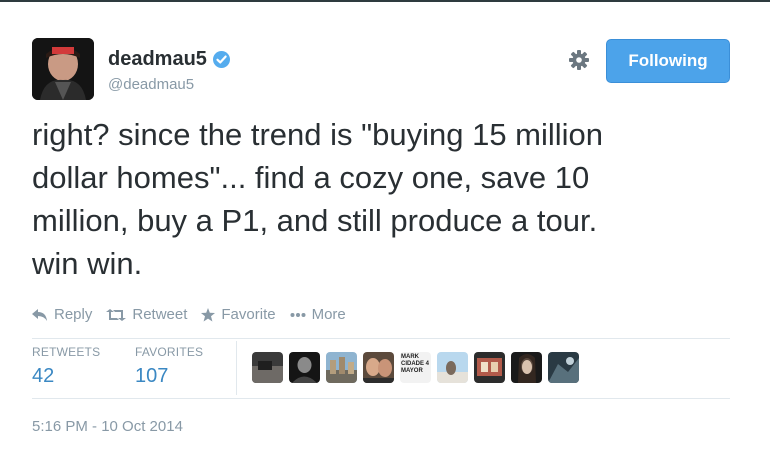  Describe the element at coordinates (236, 368) in the screenshot. I see `stats-separator` at that location.